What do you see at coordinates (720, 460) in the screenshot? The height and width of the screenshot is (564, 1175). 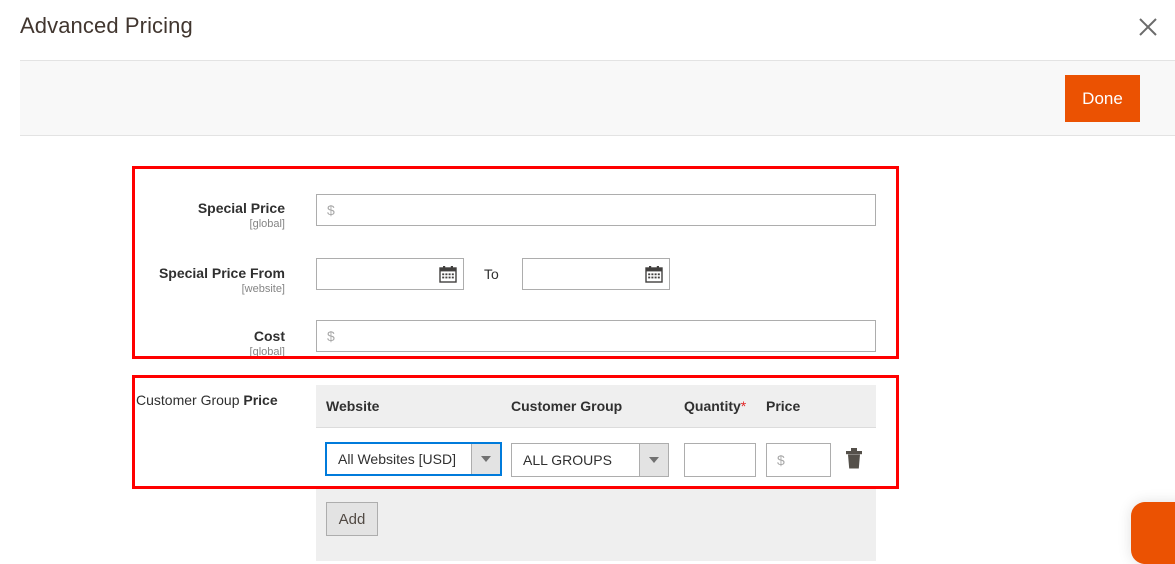 I see `quantity-input` at bounding box center [720, 460].